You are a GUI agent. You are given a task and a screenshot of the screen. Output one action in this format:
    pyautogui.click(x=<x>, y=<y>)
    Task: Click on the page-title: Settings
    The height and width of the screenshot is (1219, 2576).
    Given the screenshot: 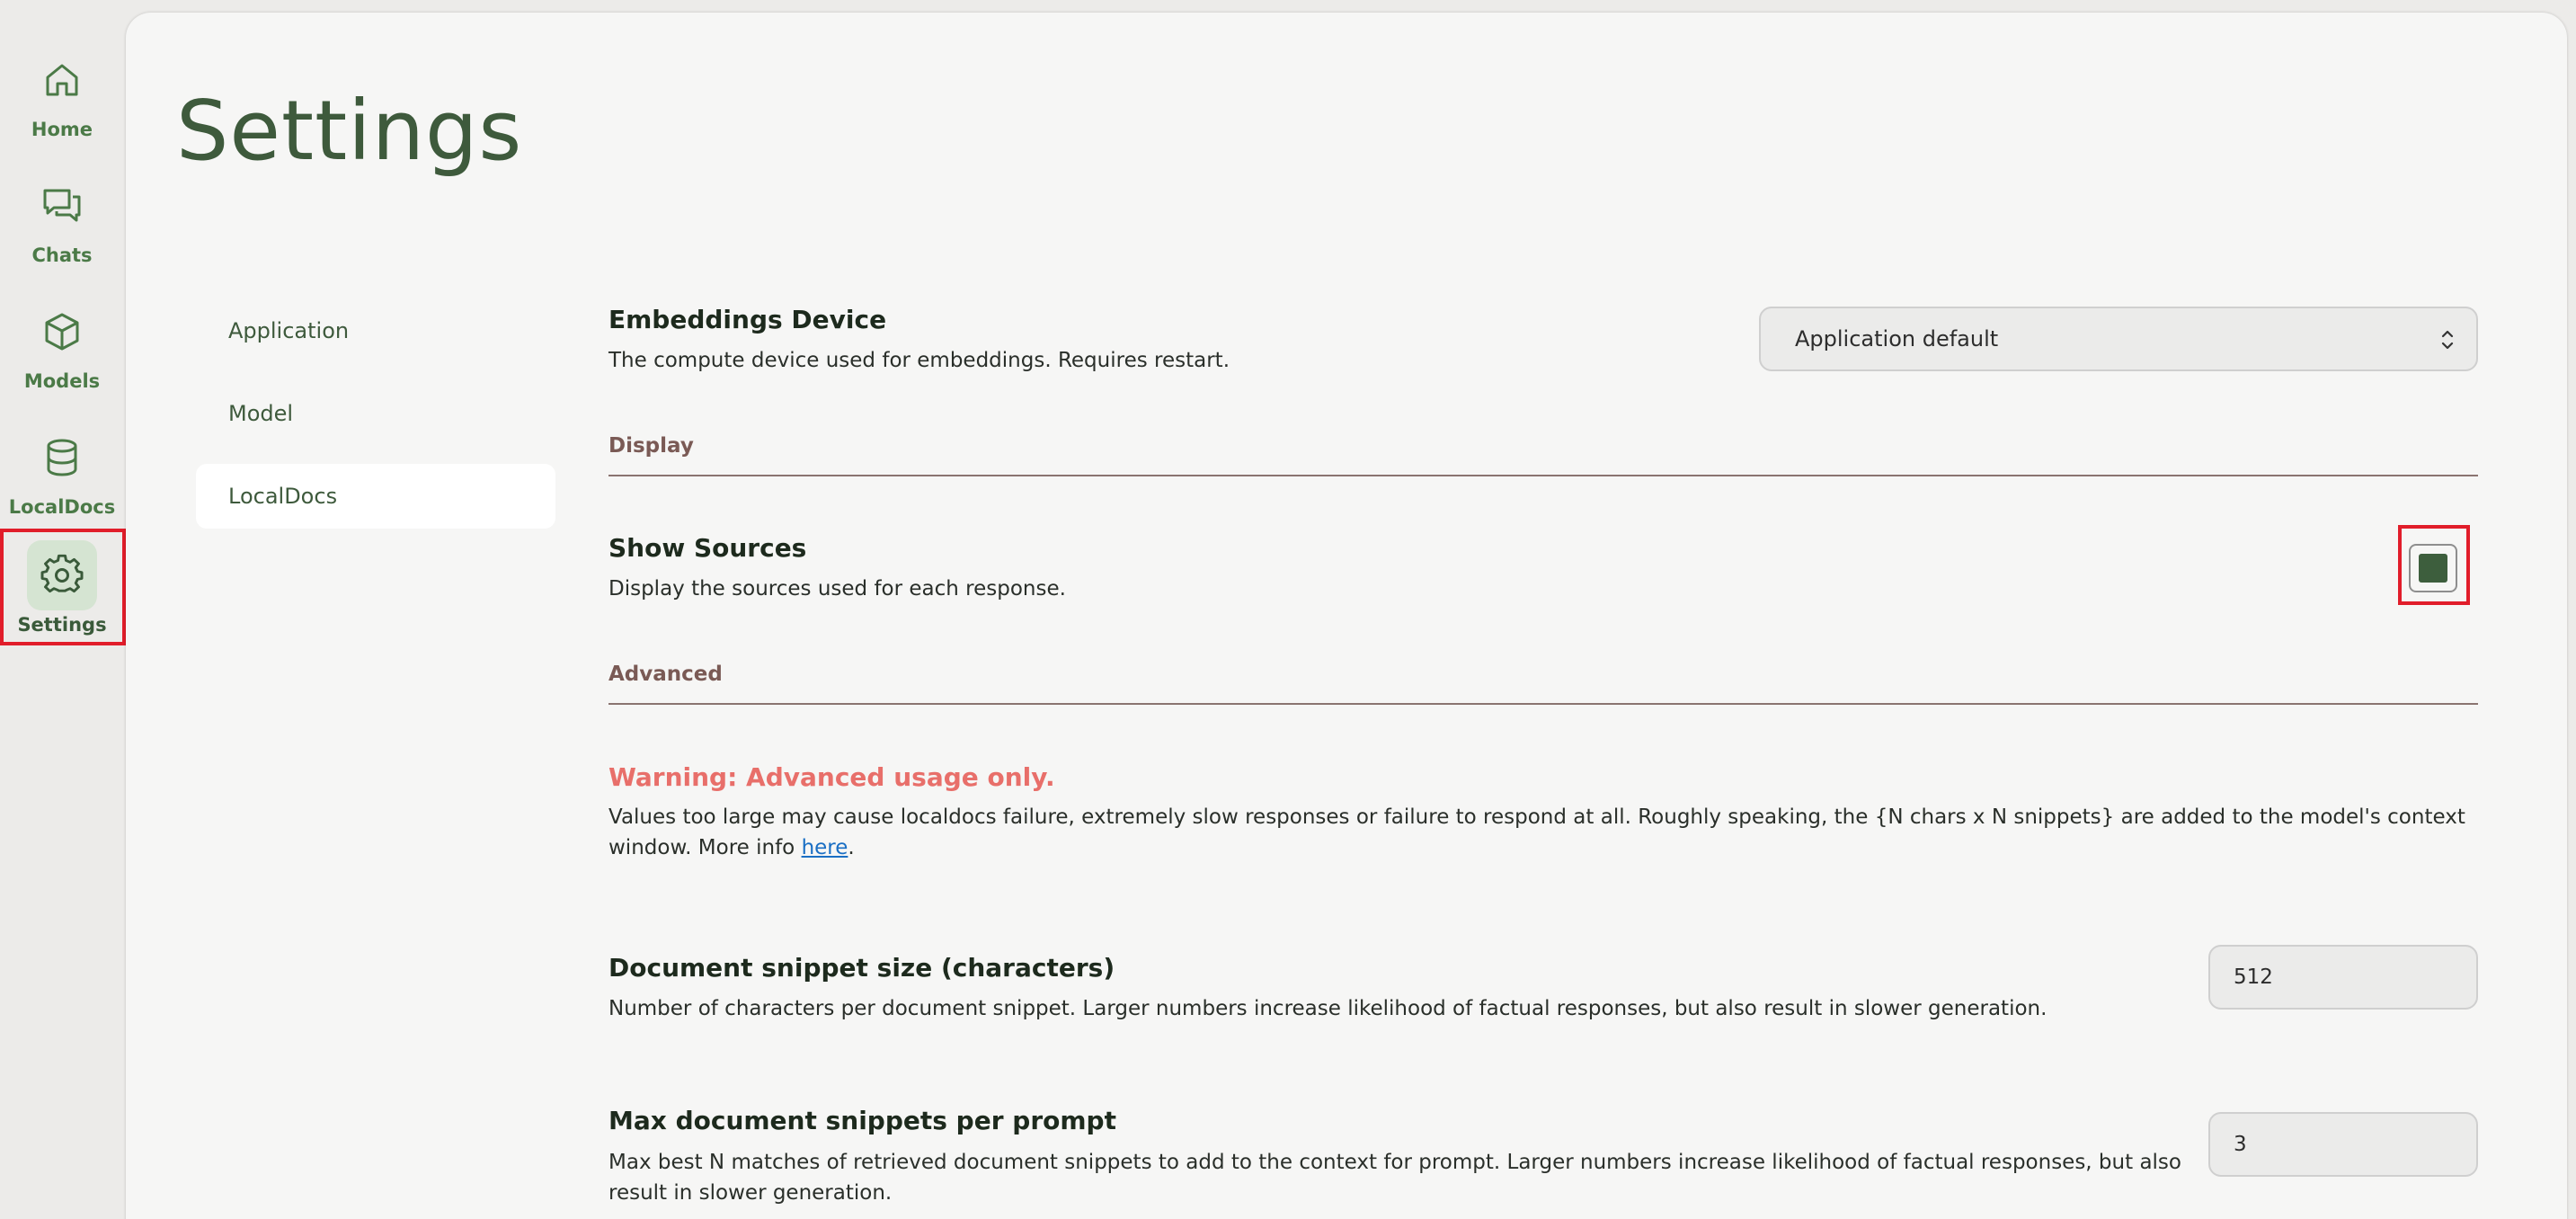 What is the action you would take?
    pyautogui.click(x=349, y=131)
    